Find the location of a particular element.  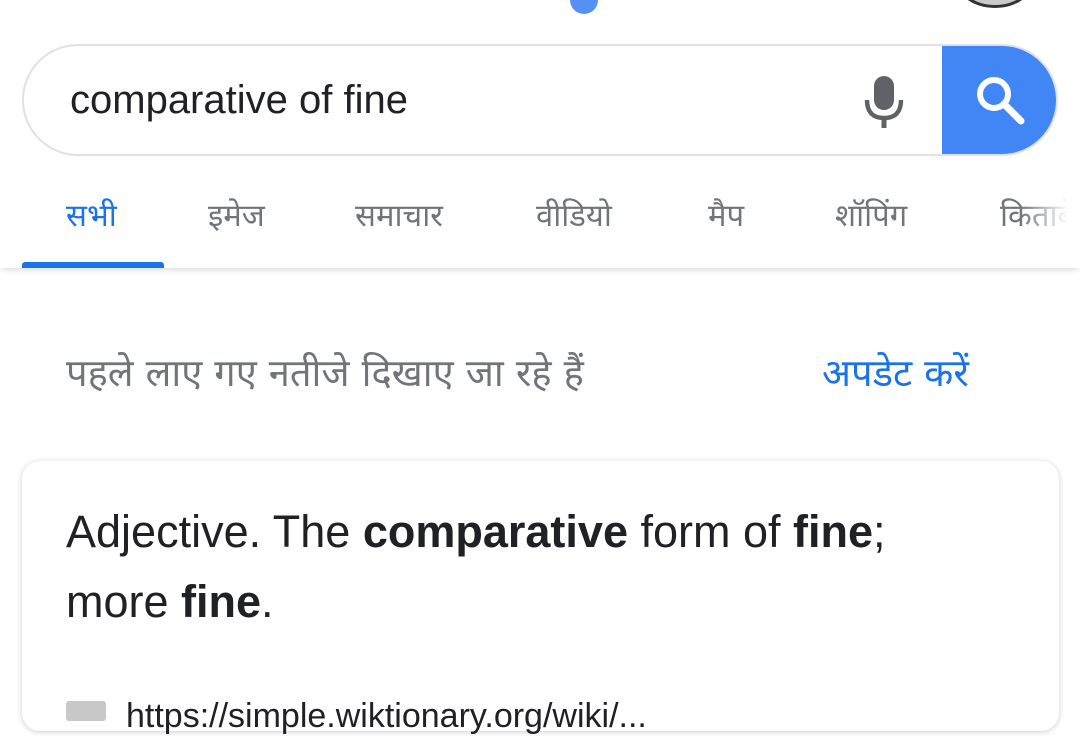

search-button is located at coordinates (999, 100).